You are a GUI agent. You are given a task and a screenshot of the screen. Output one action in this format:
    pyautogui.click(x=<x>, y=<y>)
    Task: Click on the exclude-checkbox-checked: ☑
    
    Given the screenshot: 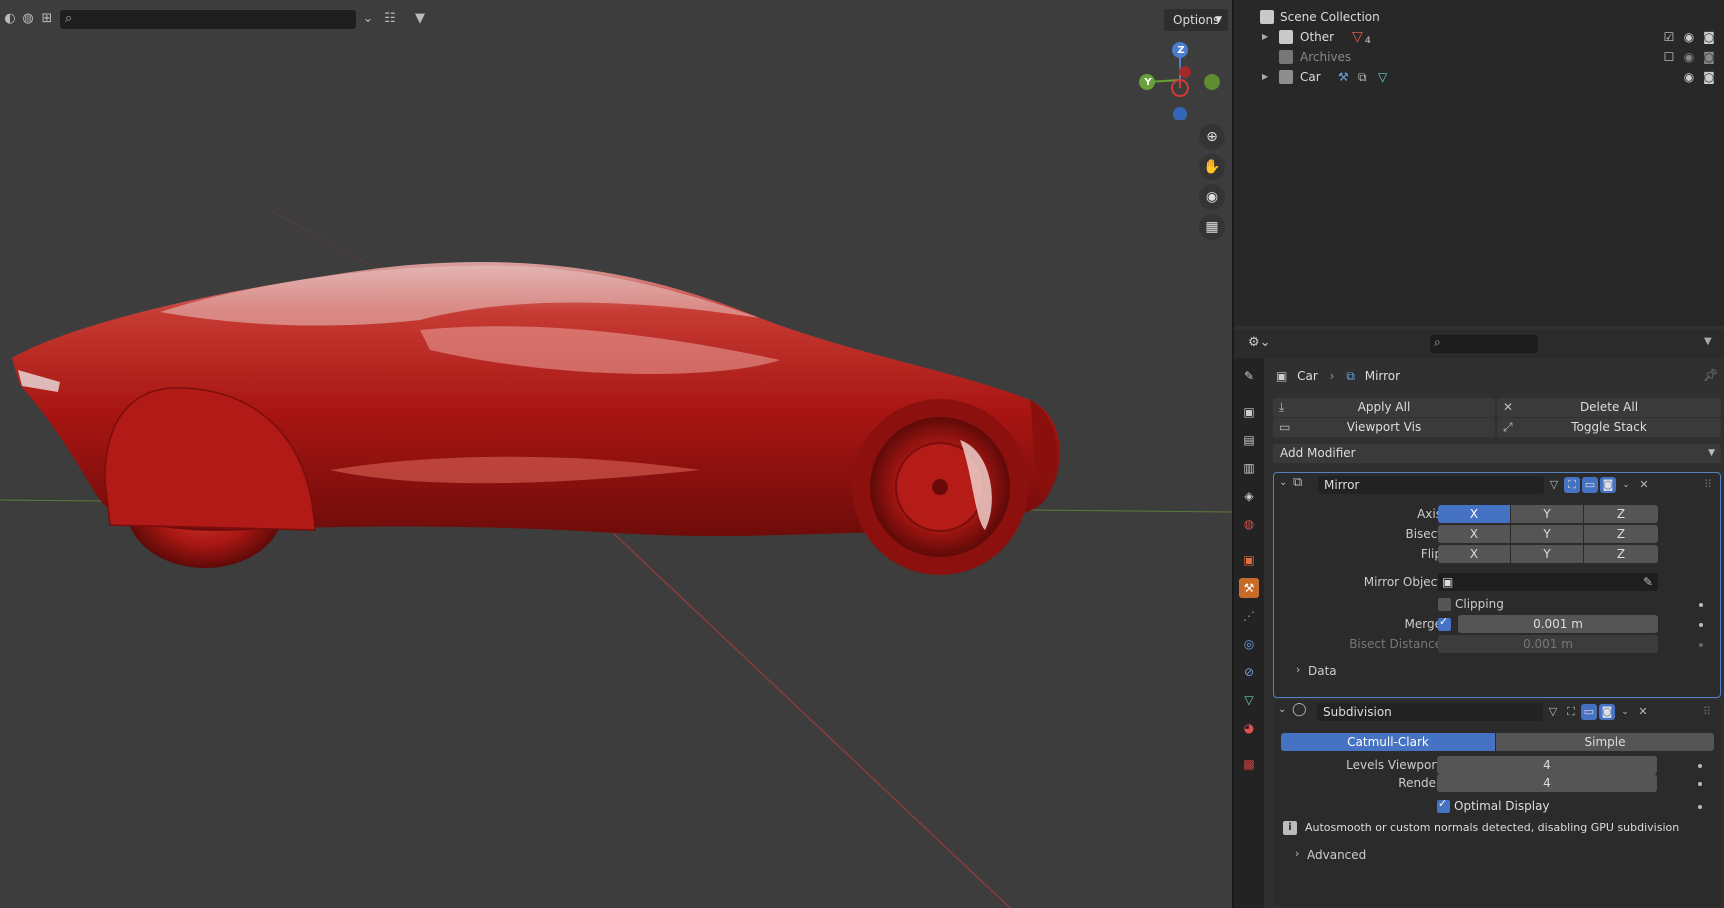 What is the action you would take?
    pyautogui.click(x=1669, y=37)
    